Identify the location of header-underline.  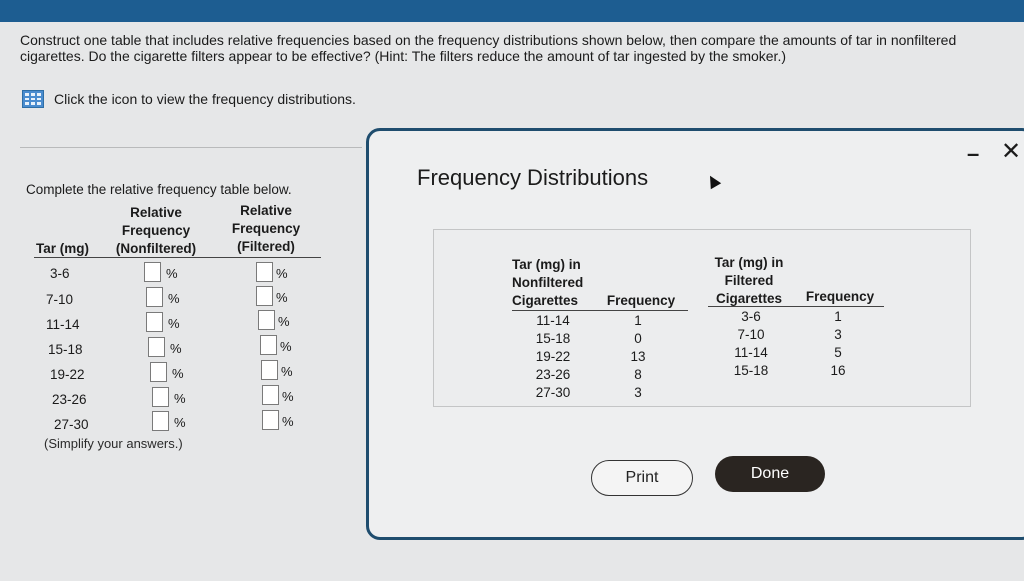
(177, 257).